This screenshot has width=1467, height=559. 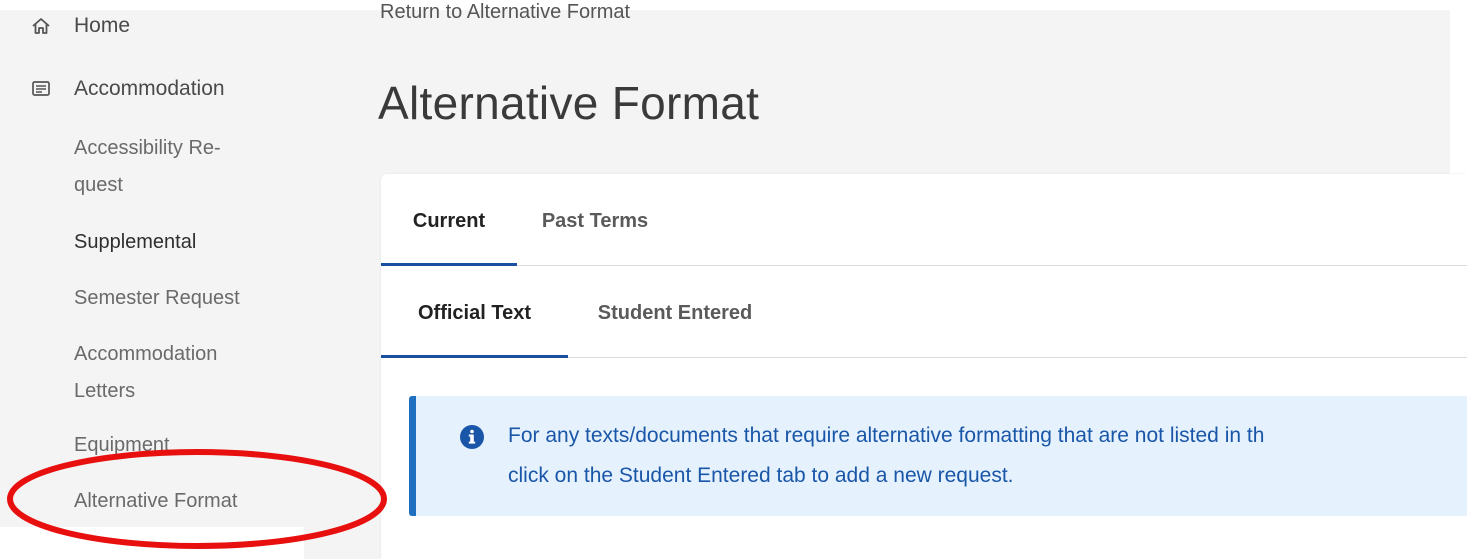 I want to click on sidebar-item-equipment: Equipment, so click(x=174, y=445).